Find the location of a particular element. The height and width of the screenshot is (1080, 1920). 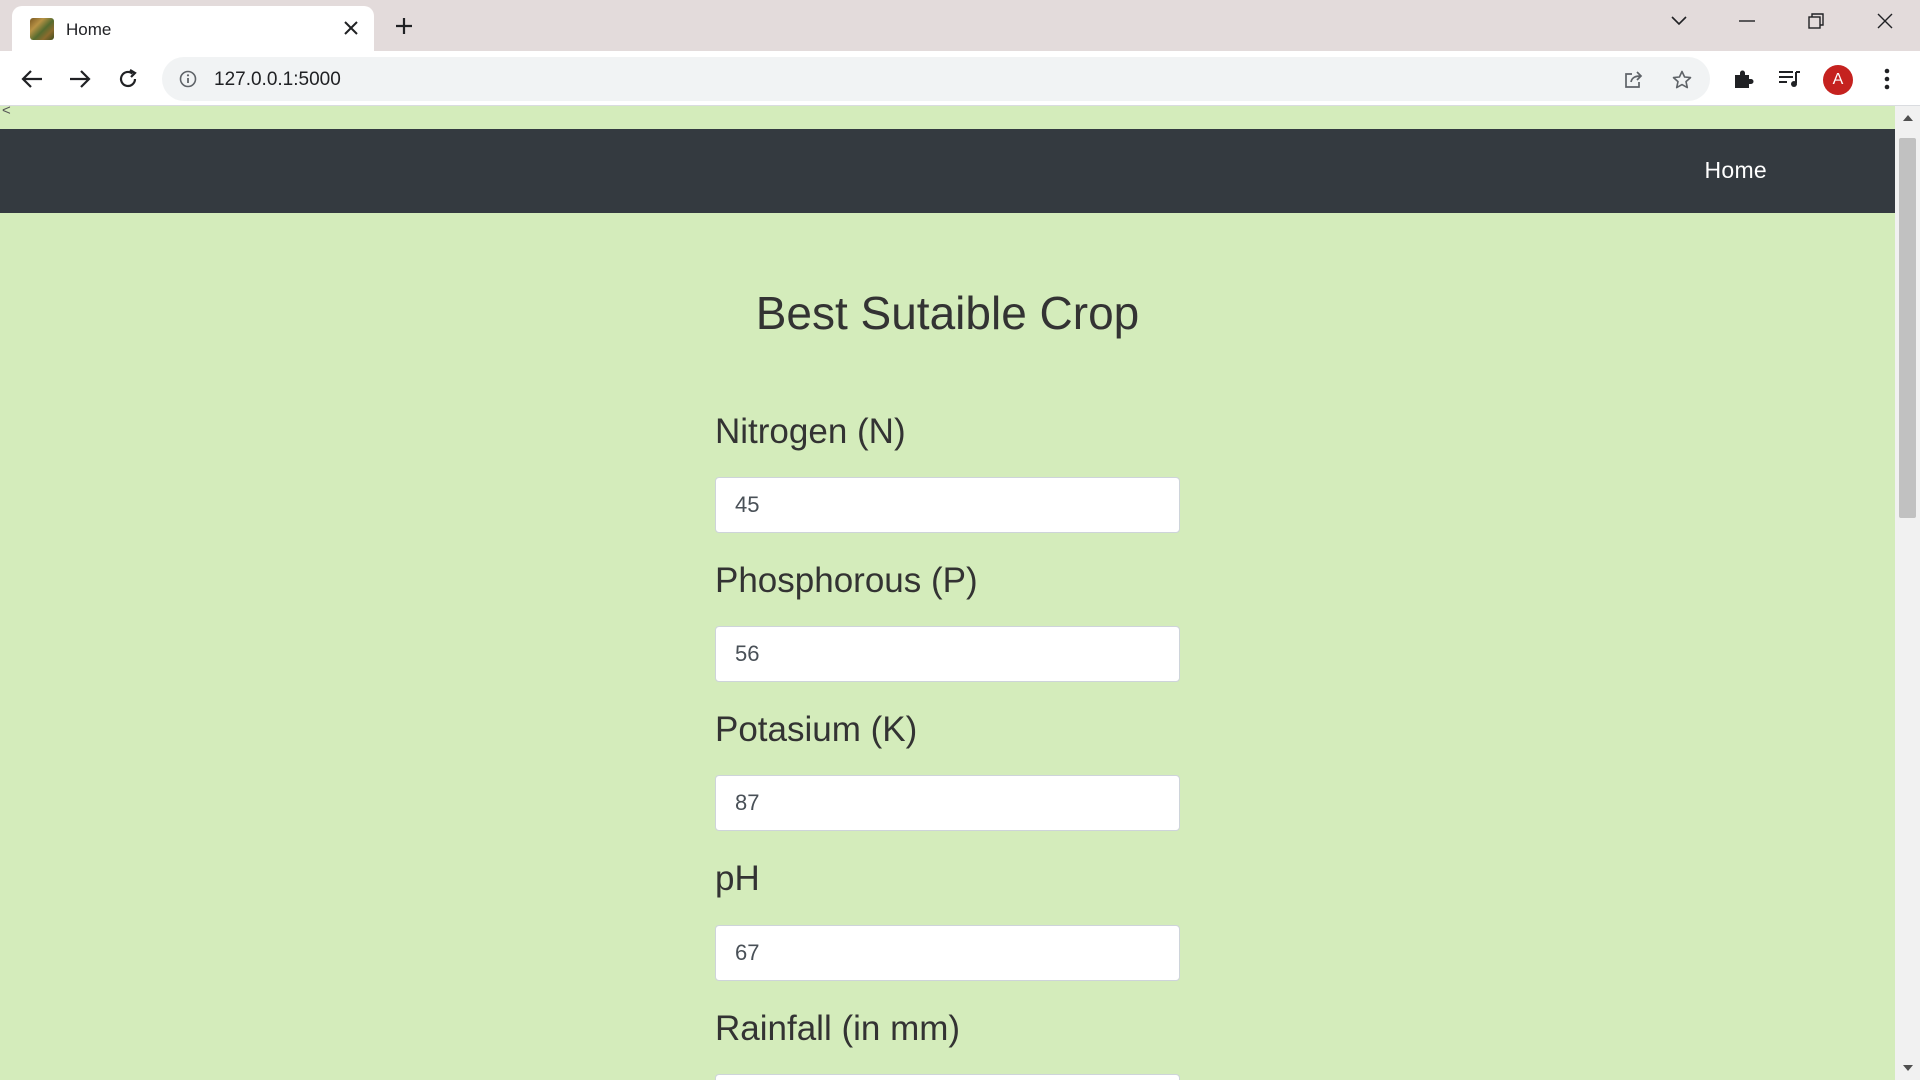

bookmark-star-icon is located at coordinates (1682, 80).